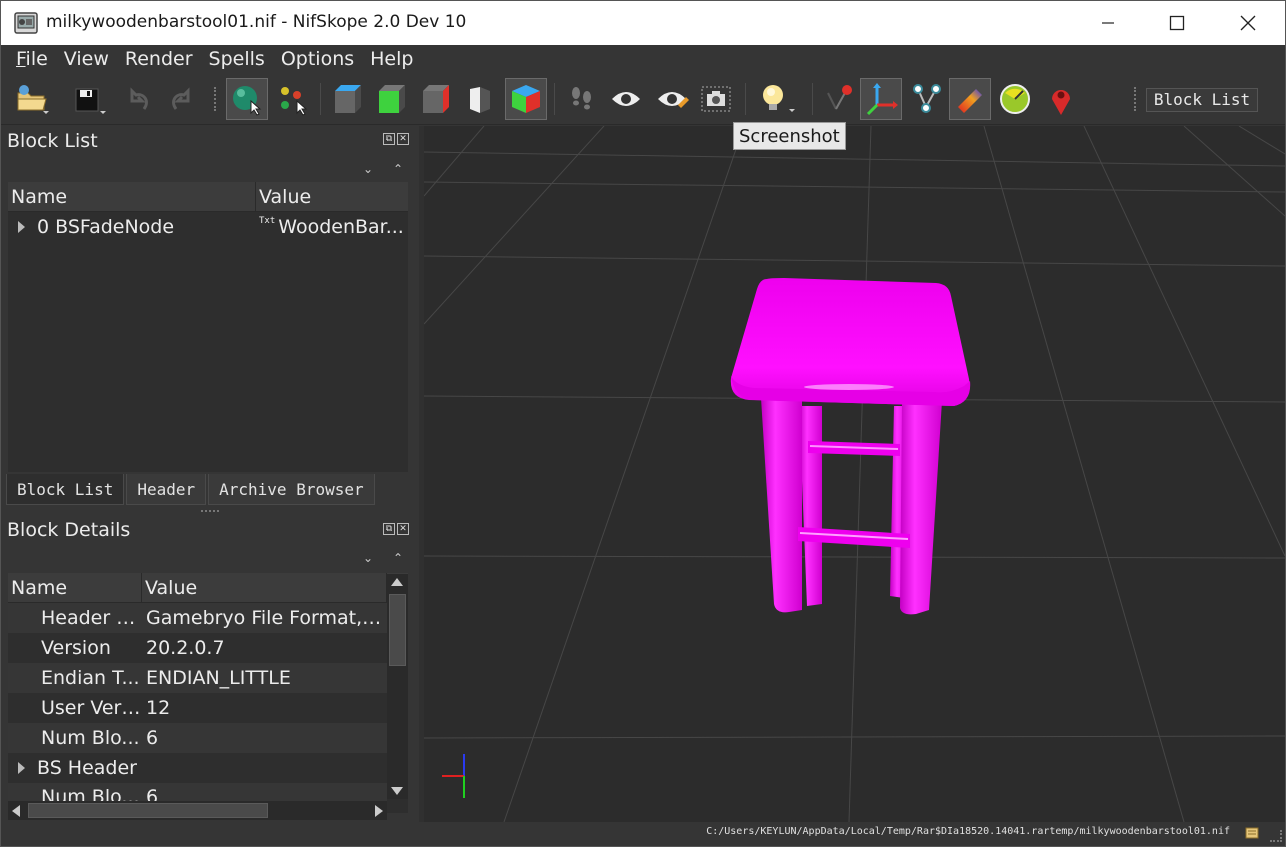 This screenshot has width=1286, height=847. I want to click on close-button, so click(1248, 23).